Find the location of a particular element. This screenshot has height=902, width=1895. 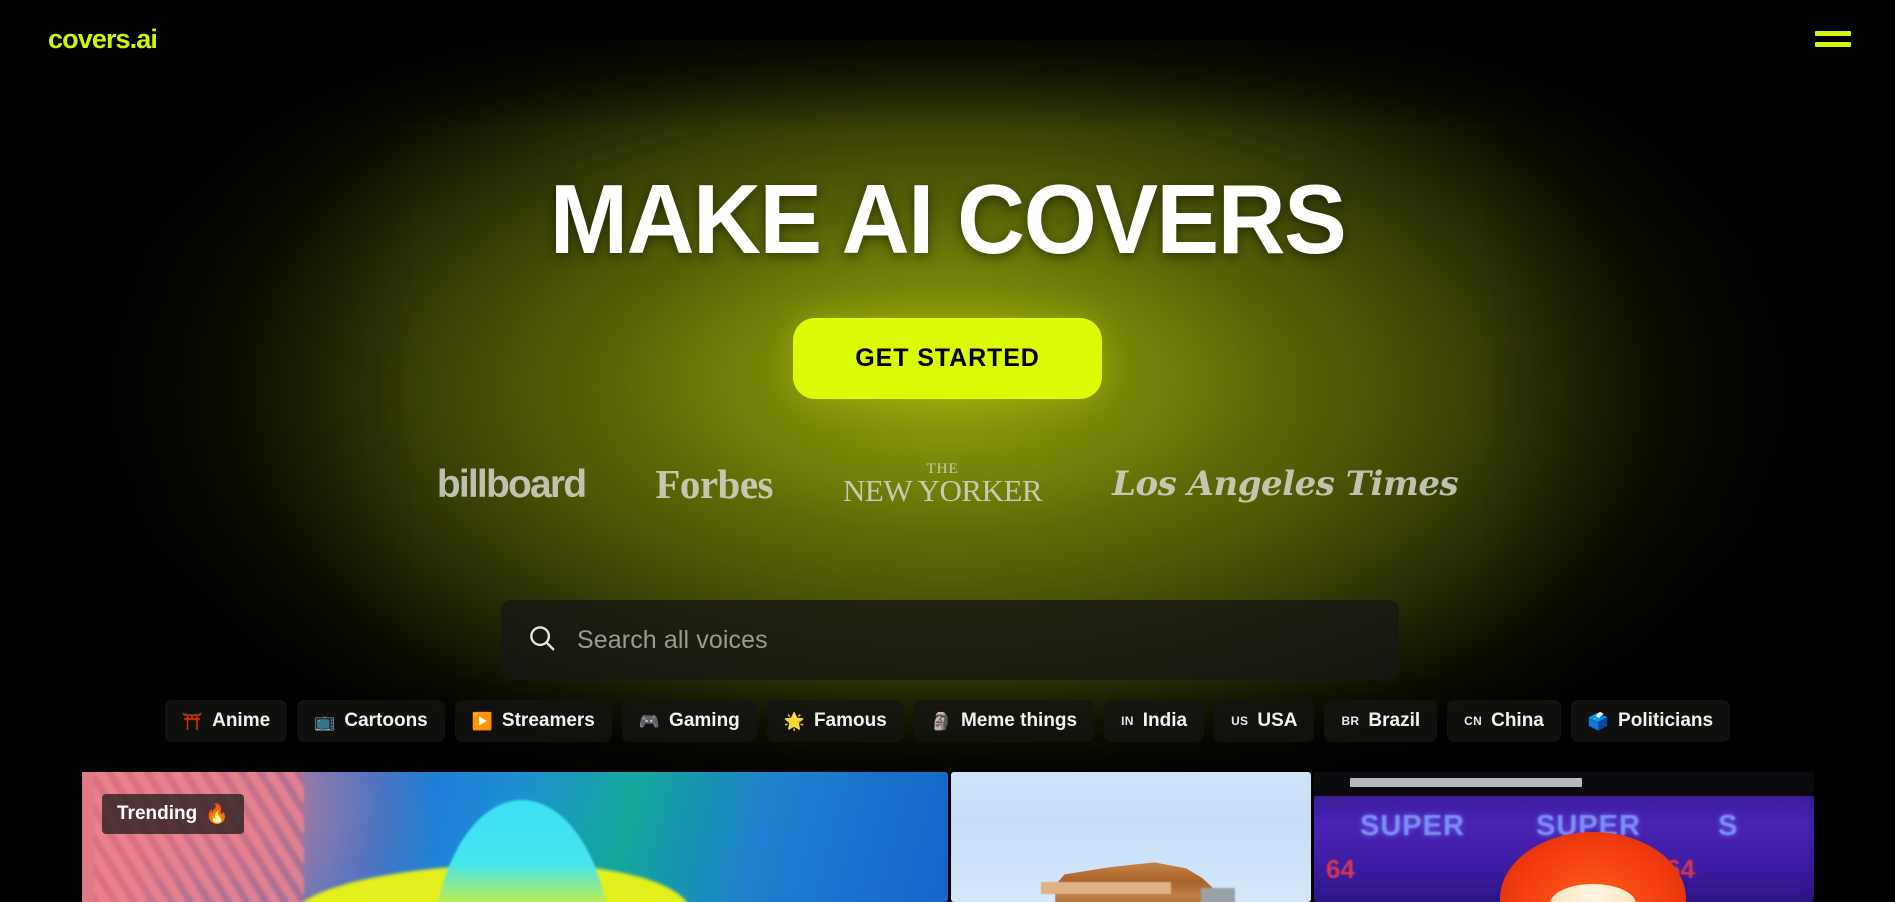

chip-label: USA is located at coordinates (1277, 720).